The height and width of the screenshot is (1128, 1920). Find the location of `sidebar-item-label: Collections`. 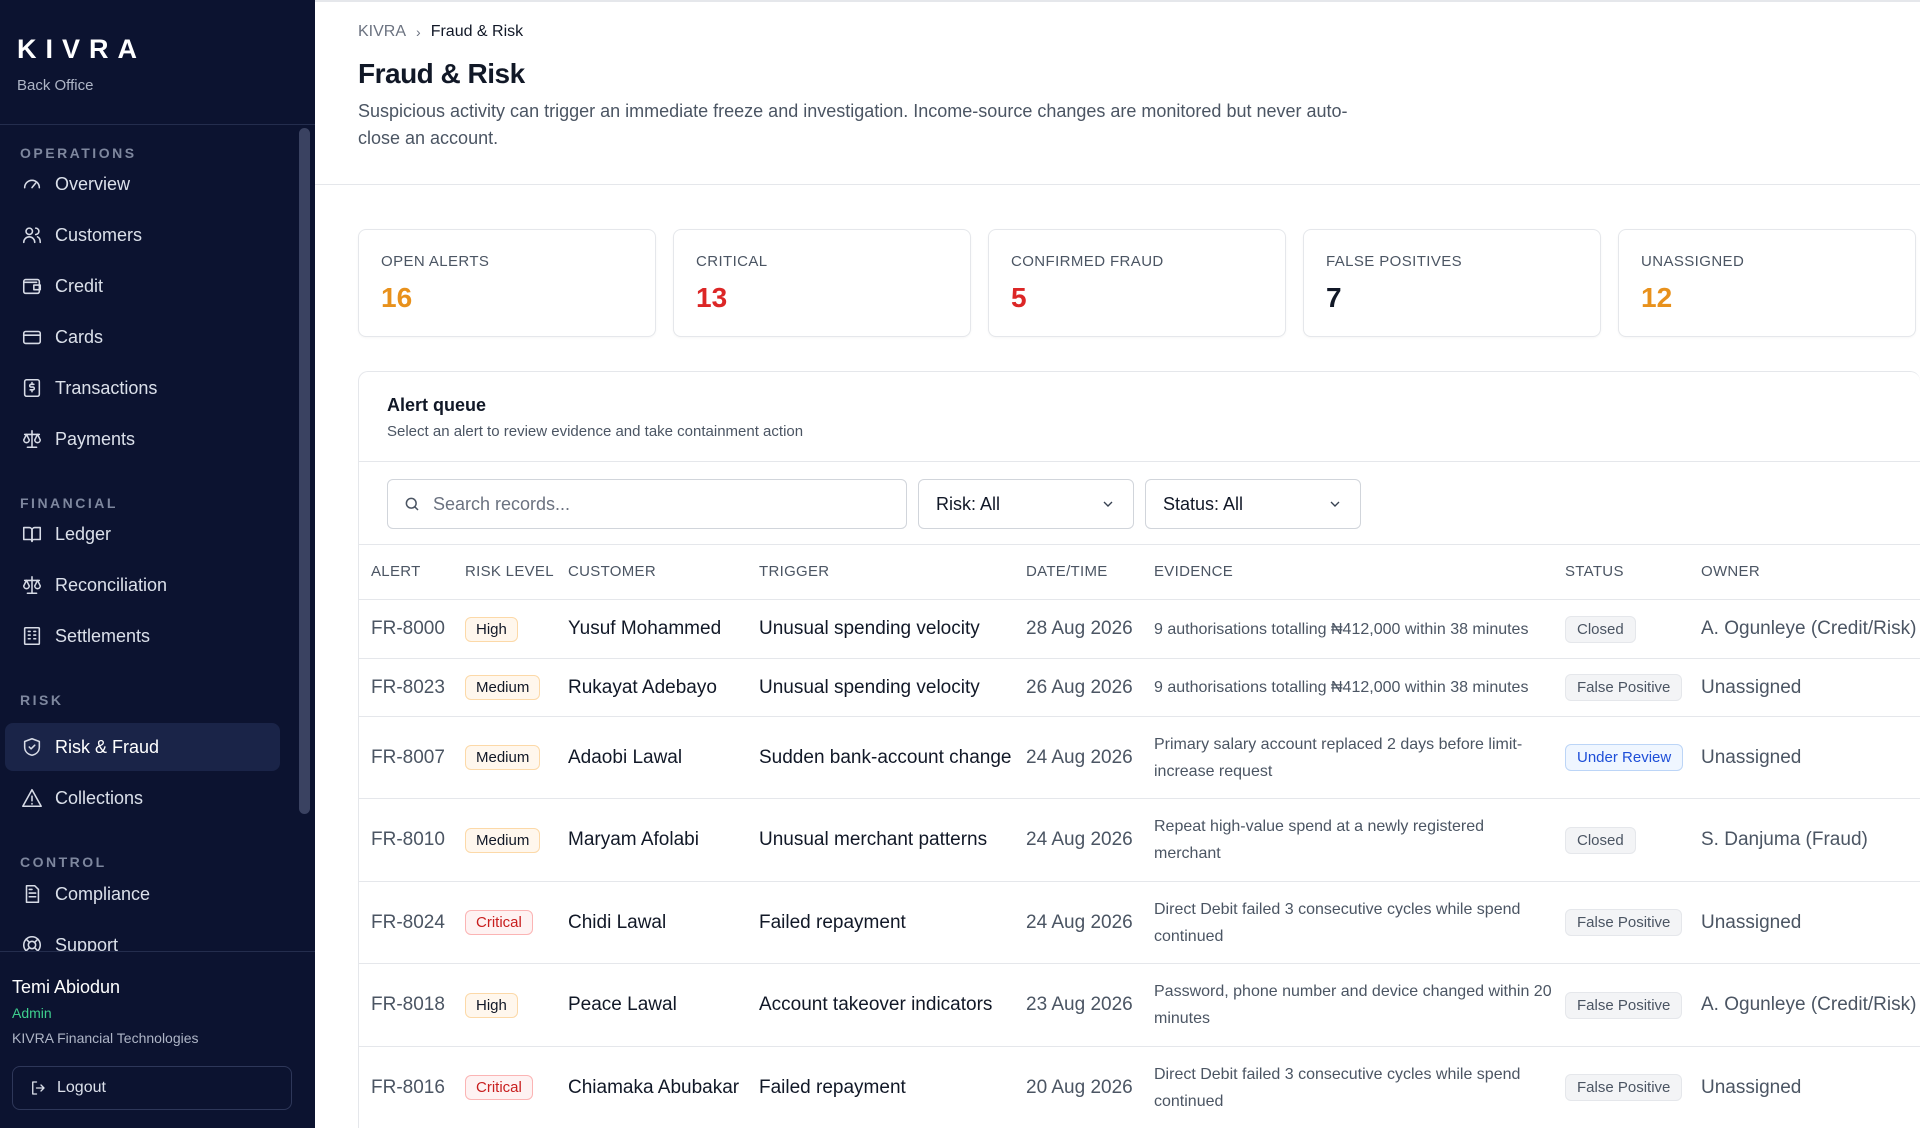

sidebar-item-label: Collections is located at coordinates (99, 797).